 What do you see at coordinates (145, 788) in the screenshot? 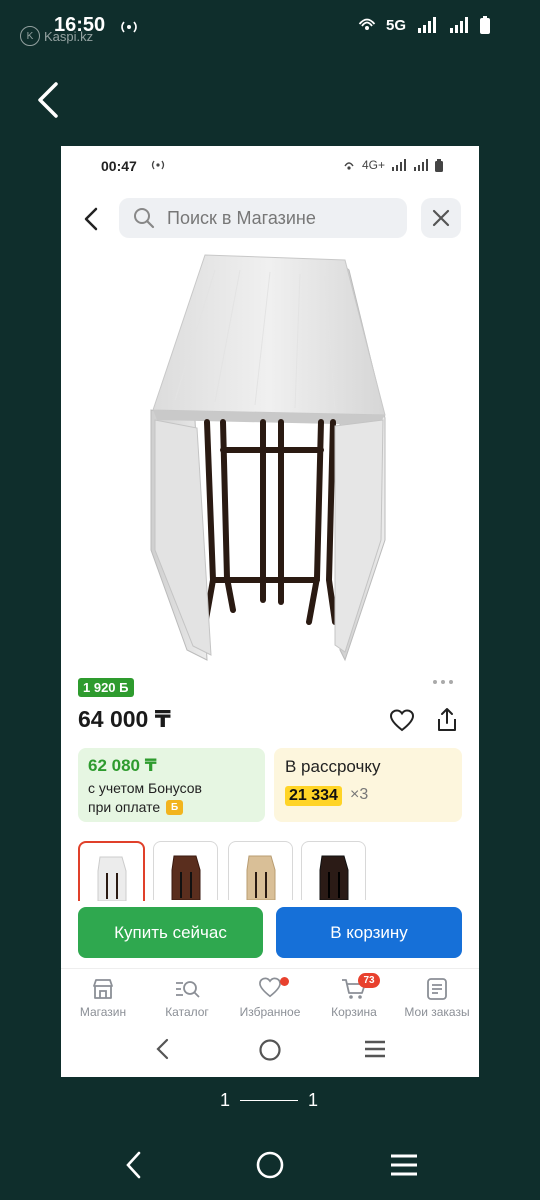
I see `bonus-line1: с учетом Бонусов` at bounding box center [145, 788].